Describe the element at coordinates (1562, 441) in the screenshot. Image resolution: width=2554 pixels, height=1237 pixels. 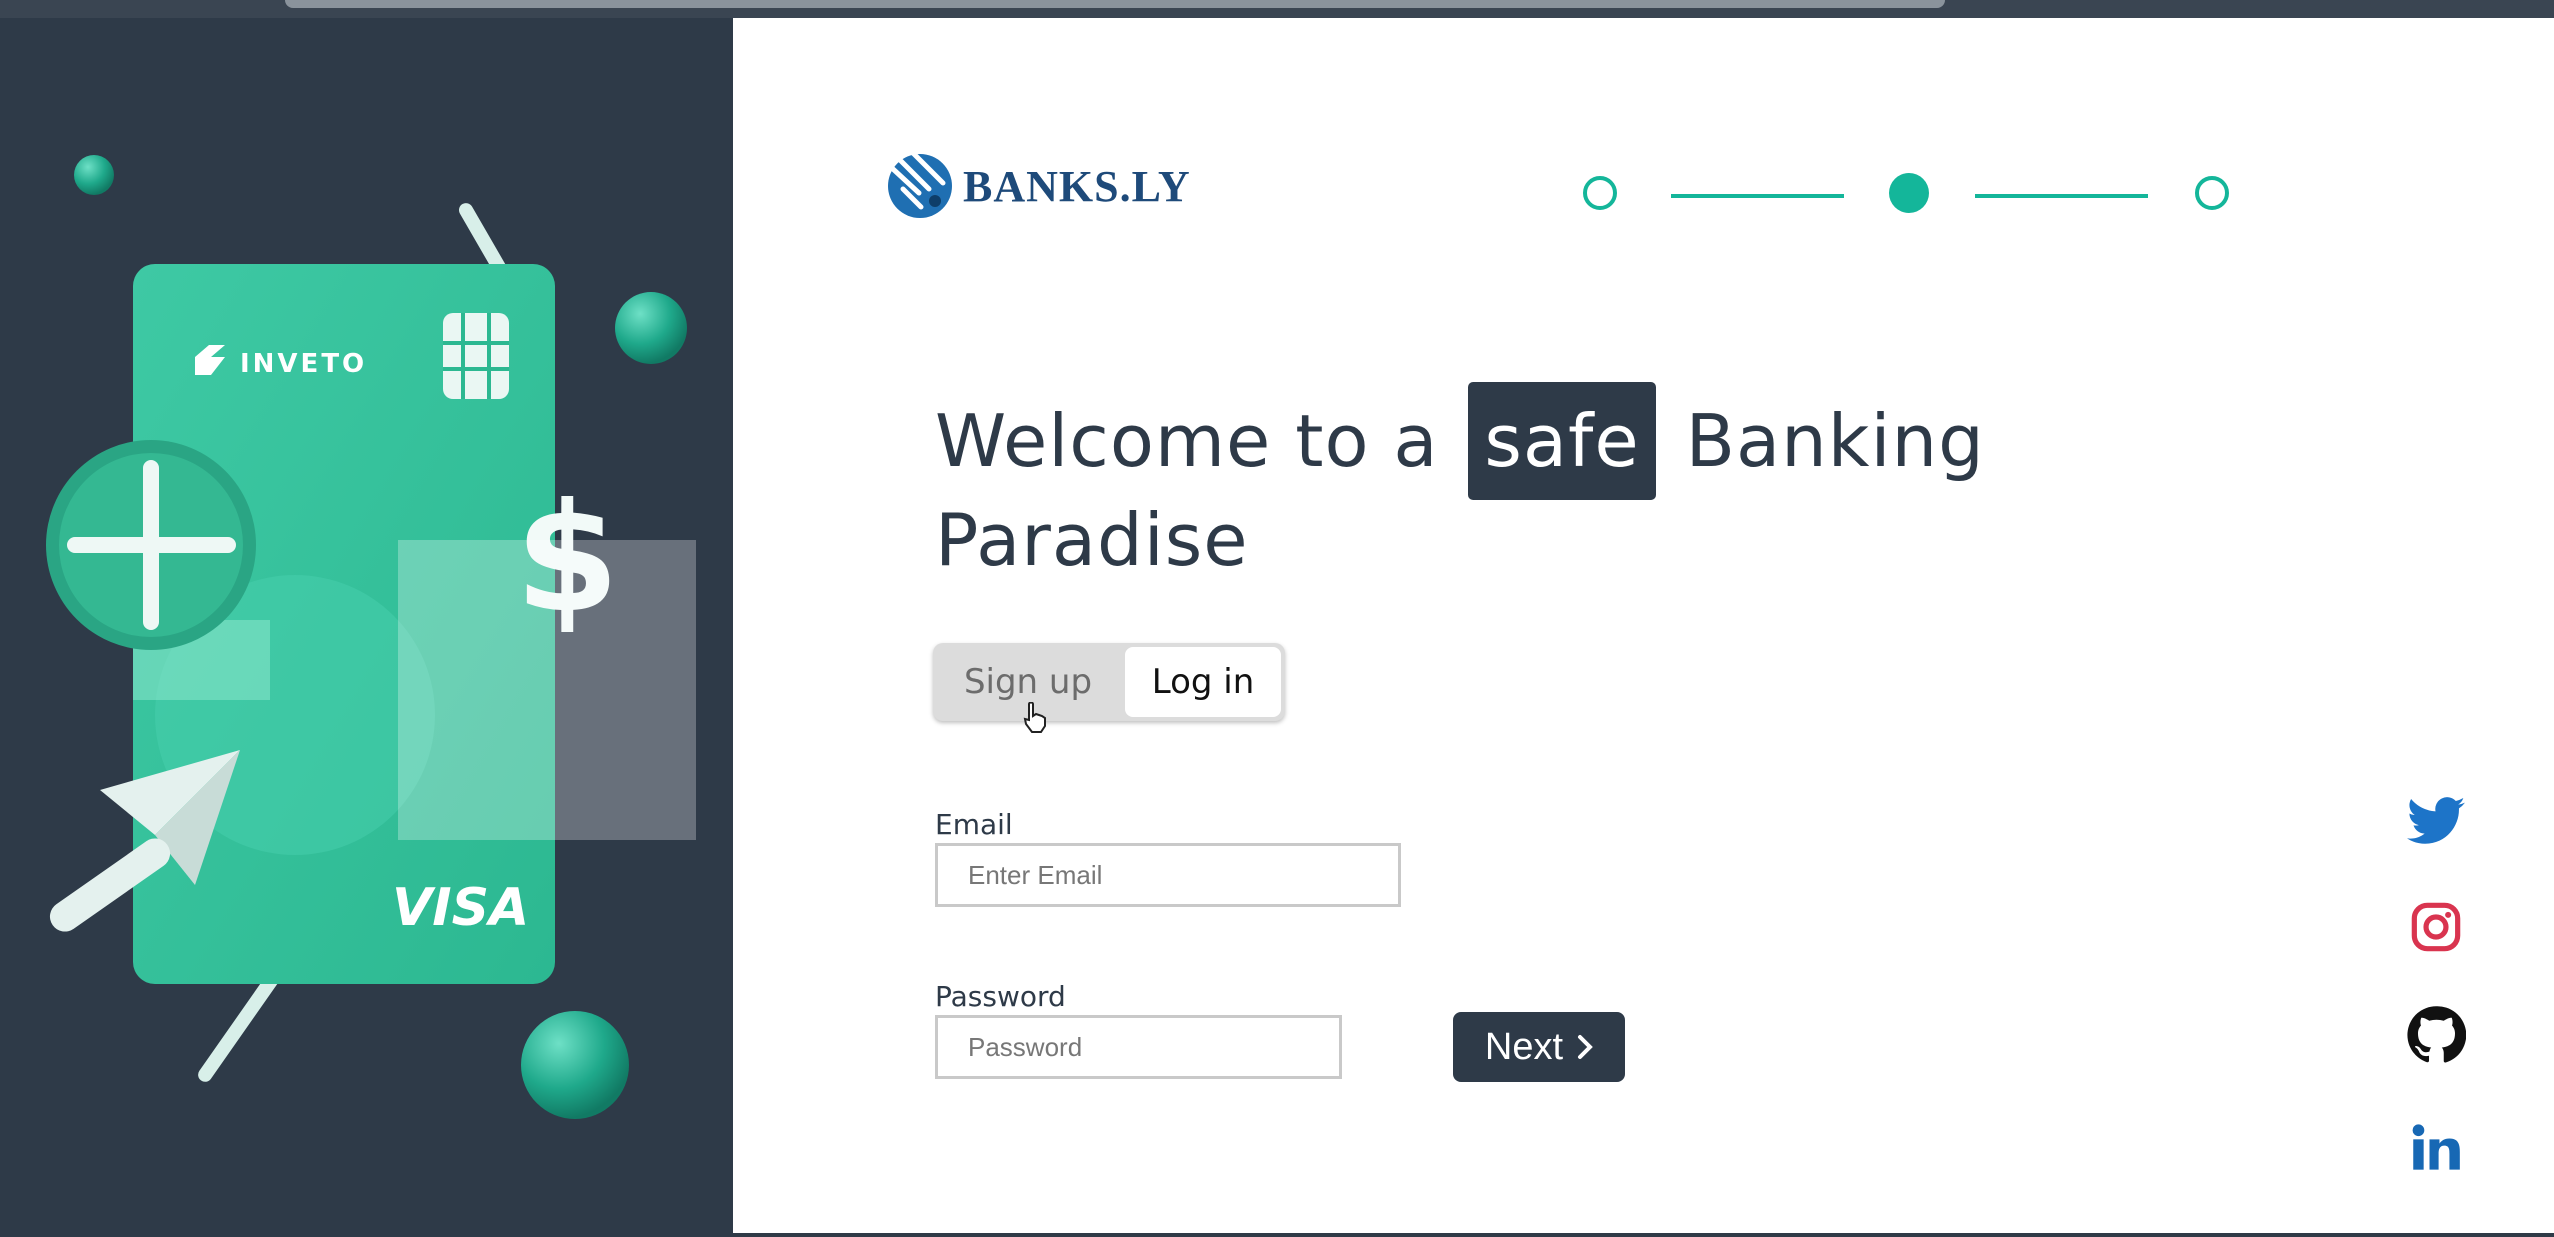
I see `heading-highlight: safe` at that location.